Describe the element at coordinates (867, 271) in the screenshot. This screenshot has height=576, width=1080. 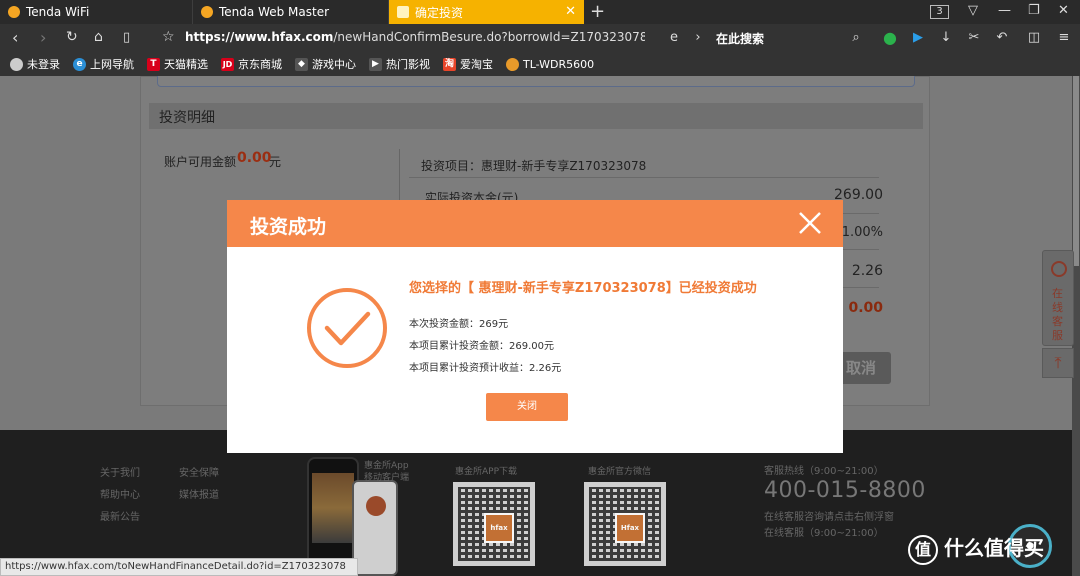
I see `income-value: 2.26` at that location.